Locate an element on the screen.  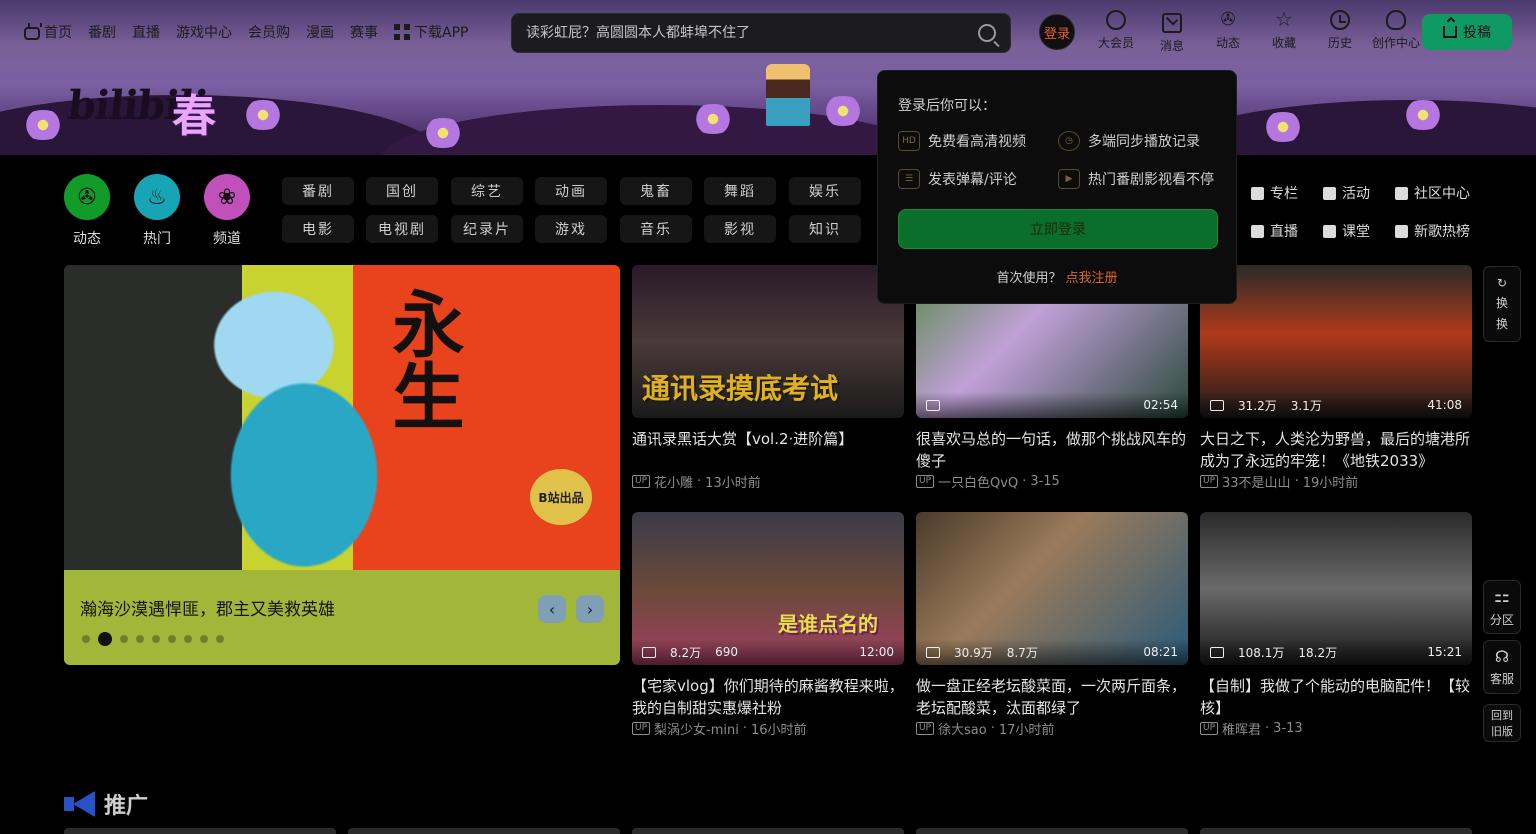
register-link: 点我注册 is located at coordinates (1092, 278).